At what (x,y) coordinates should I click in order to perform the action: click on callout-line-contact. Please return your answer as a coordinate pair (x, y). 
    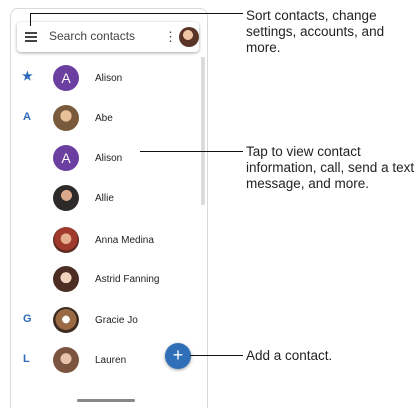
    Looking at the image, I should click on (191, 151).